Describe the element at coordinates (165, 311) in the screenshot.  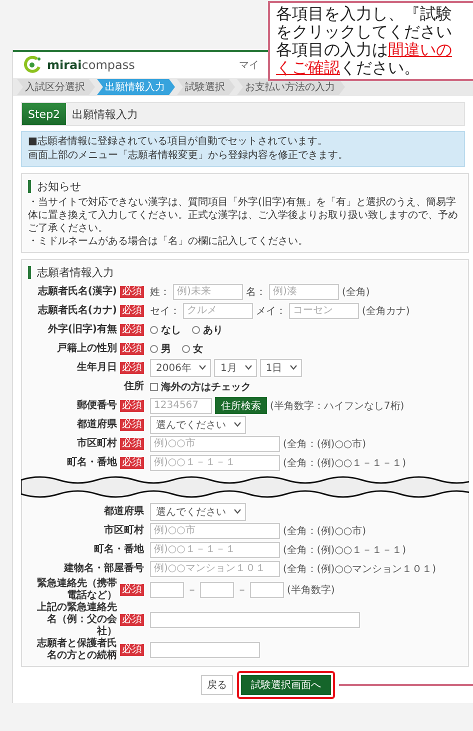
I see `field-prefix: セイ：` at that location.